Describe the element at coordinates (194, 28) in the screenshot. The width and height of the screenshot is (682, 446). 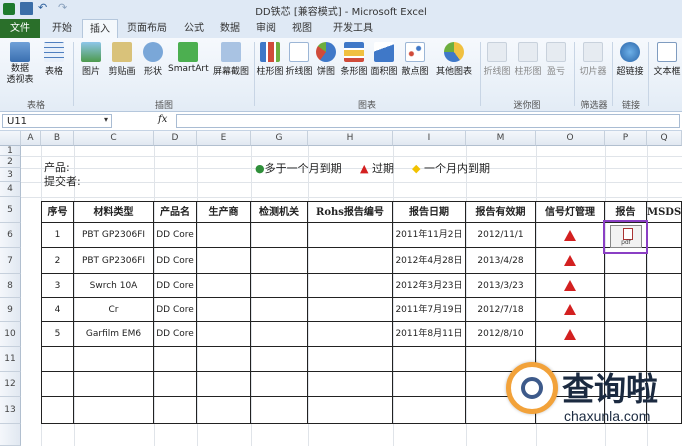
I see `tab-formulas: 公式` at that location.